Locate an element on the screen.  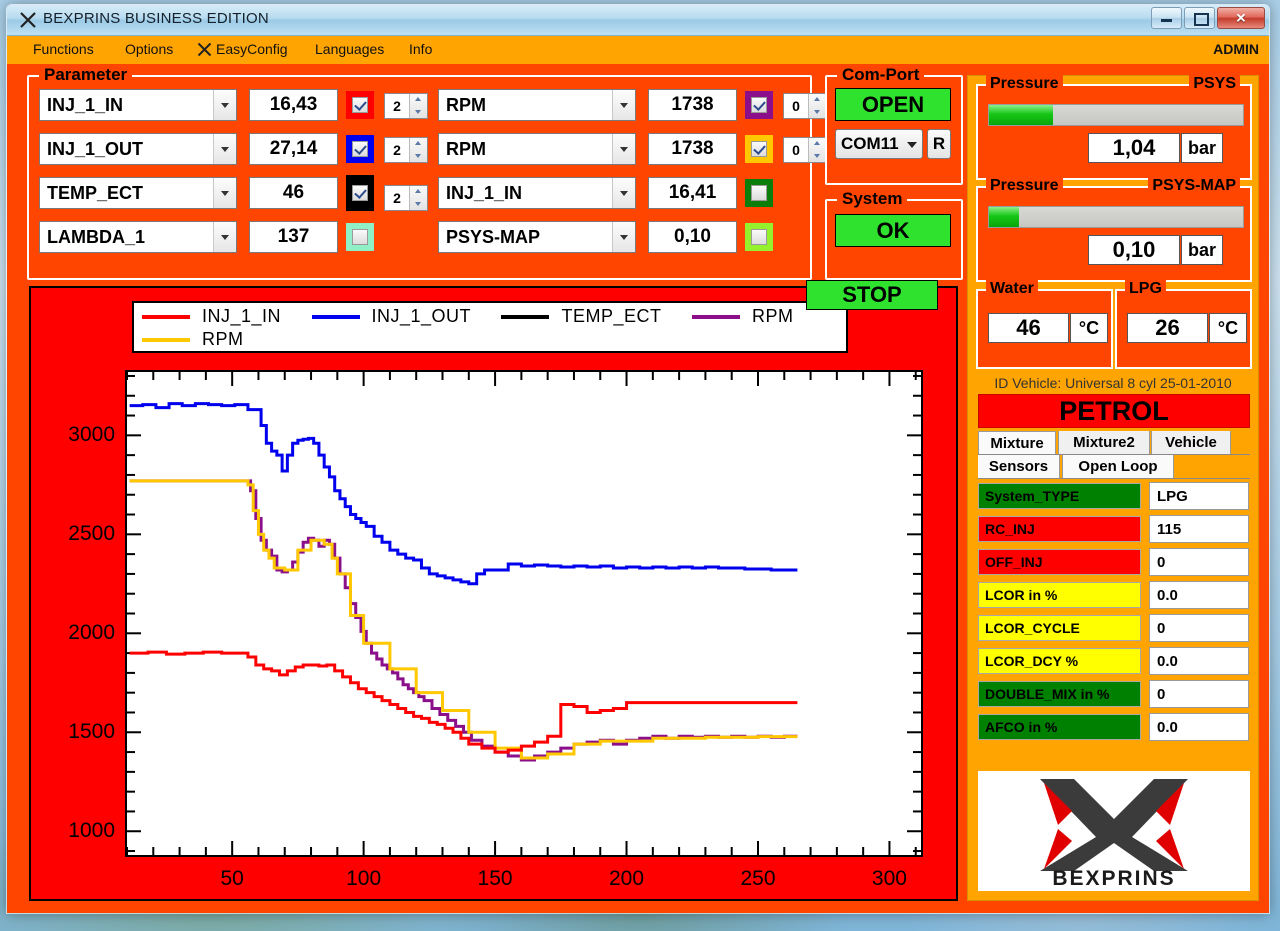
param-scale-value-left-1: 2 is located at coordinates (397, 106).